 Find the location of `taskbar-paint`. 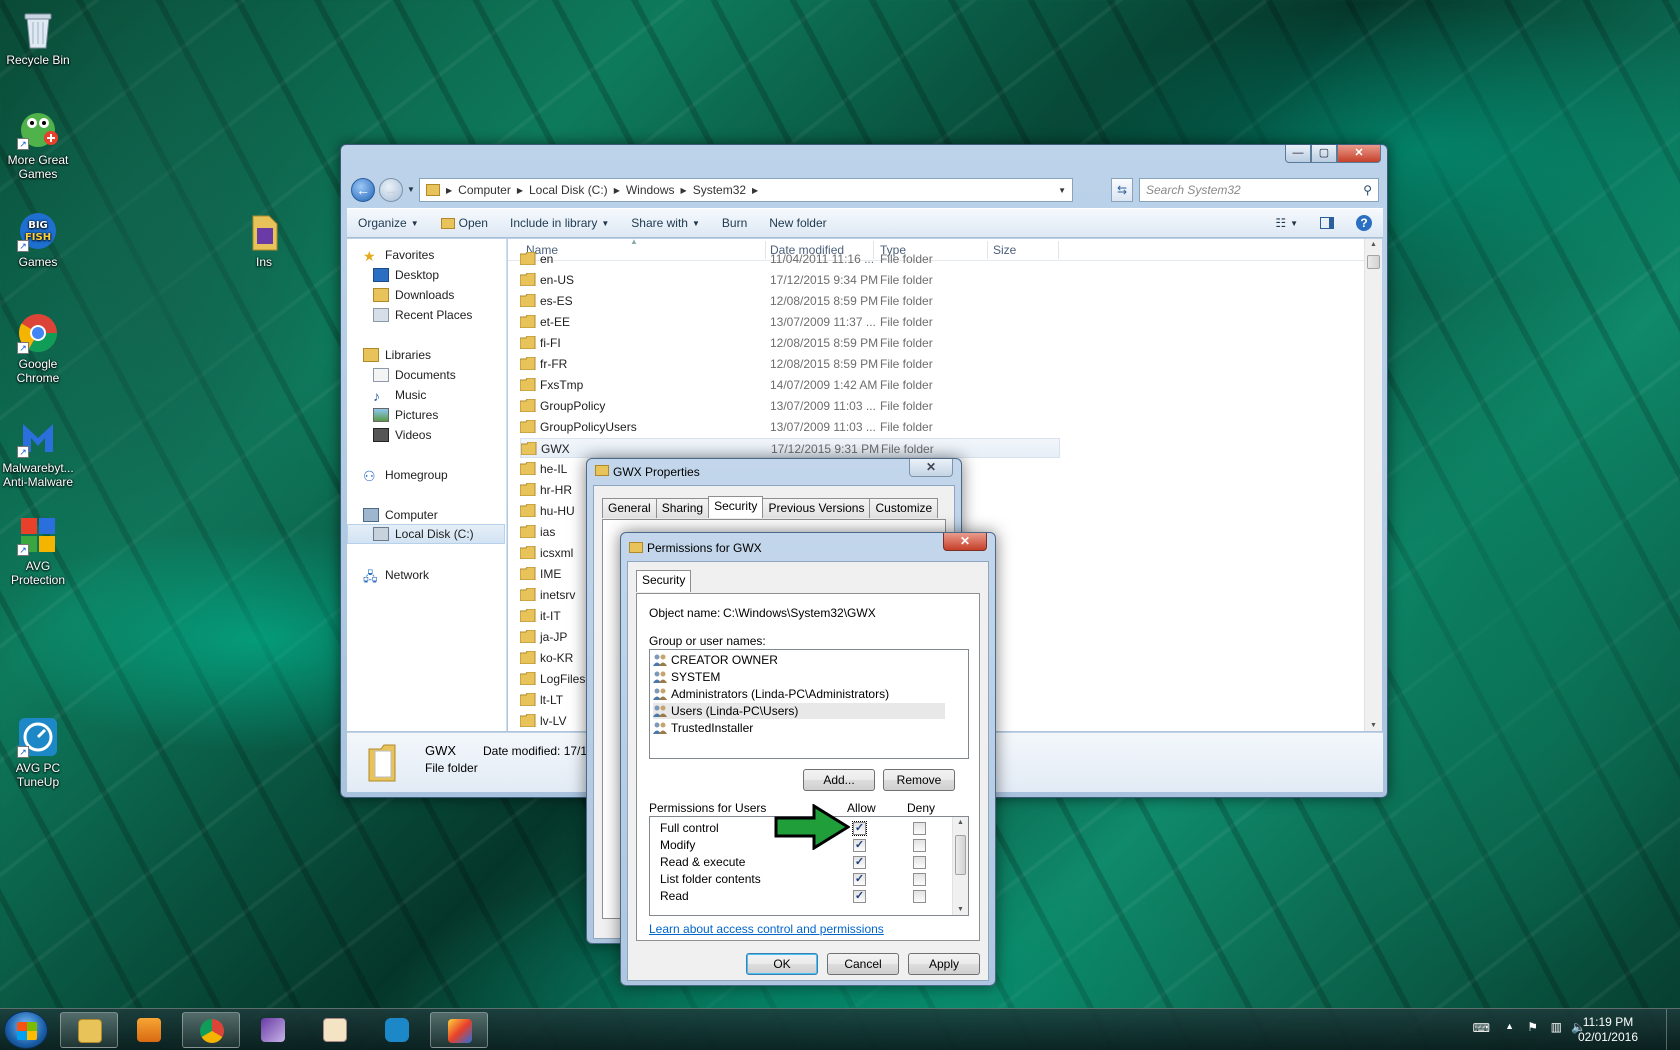

taskbar-paint is located at coordinates (459, 1030).